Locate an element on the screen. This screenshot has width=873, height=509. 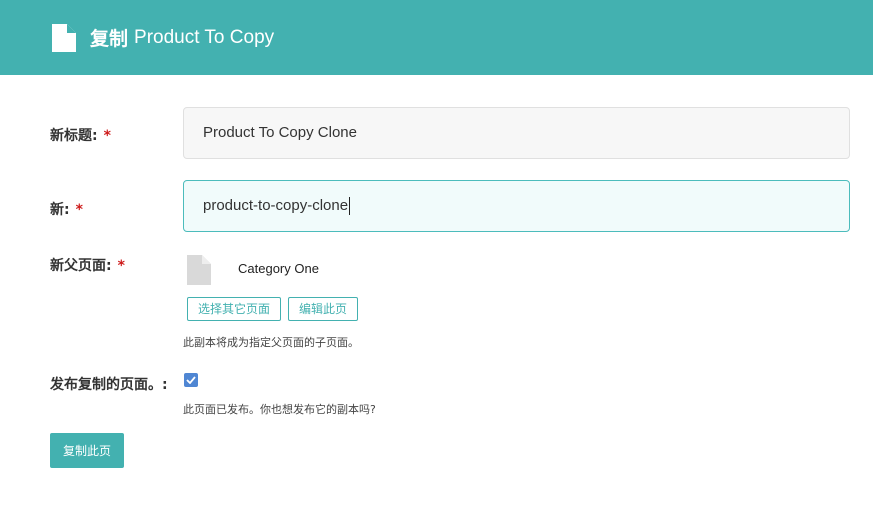
page-header: 复制 Product To Copy is located at coordinates (436, 37).